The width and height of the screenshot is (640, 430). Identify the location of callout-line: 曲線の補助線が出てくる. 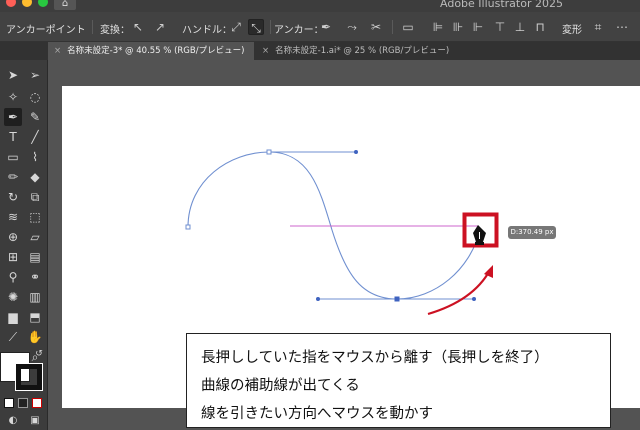
(280, 386).